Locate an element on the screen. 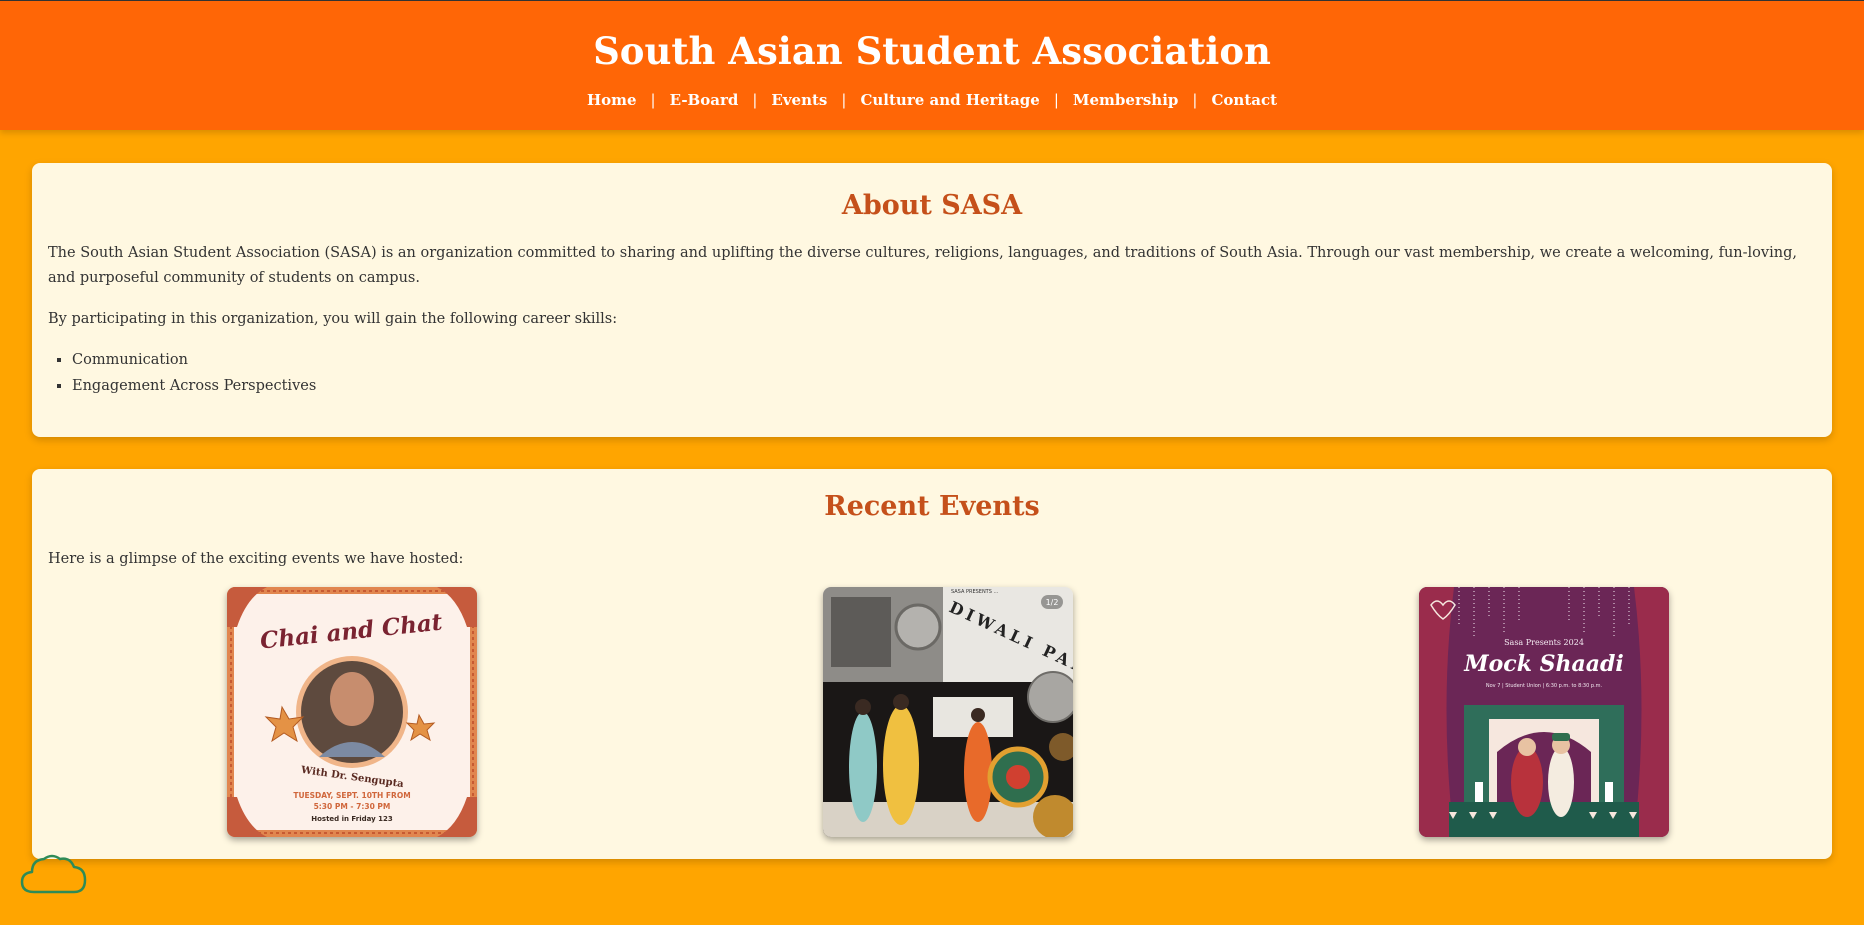  cloud-icon is located at coordinates (54, 876).